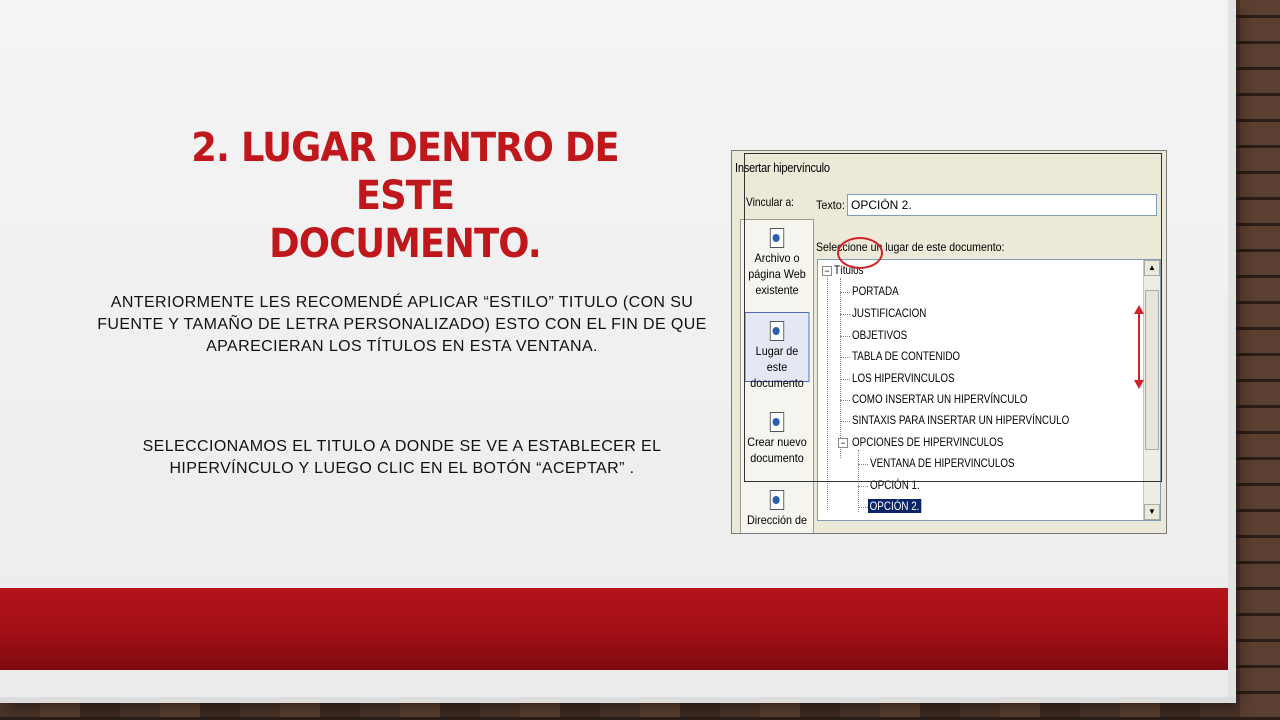  Describe the element at coordinates (903, 378) in the screenshot. I see `tree-item: LOS HIPERVINCULOS` at that location.